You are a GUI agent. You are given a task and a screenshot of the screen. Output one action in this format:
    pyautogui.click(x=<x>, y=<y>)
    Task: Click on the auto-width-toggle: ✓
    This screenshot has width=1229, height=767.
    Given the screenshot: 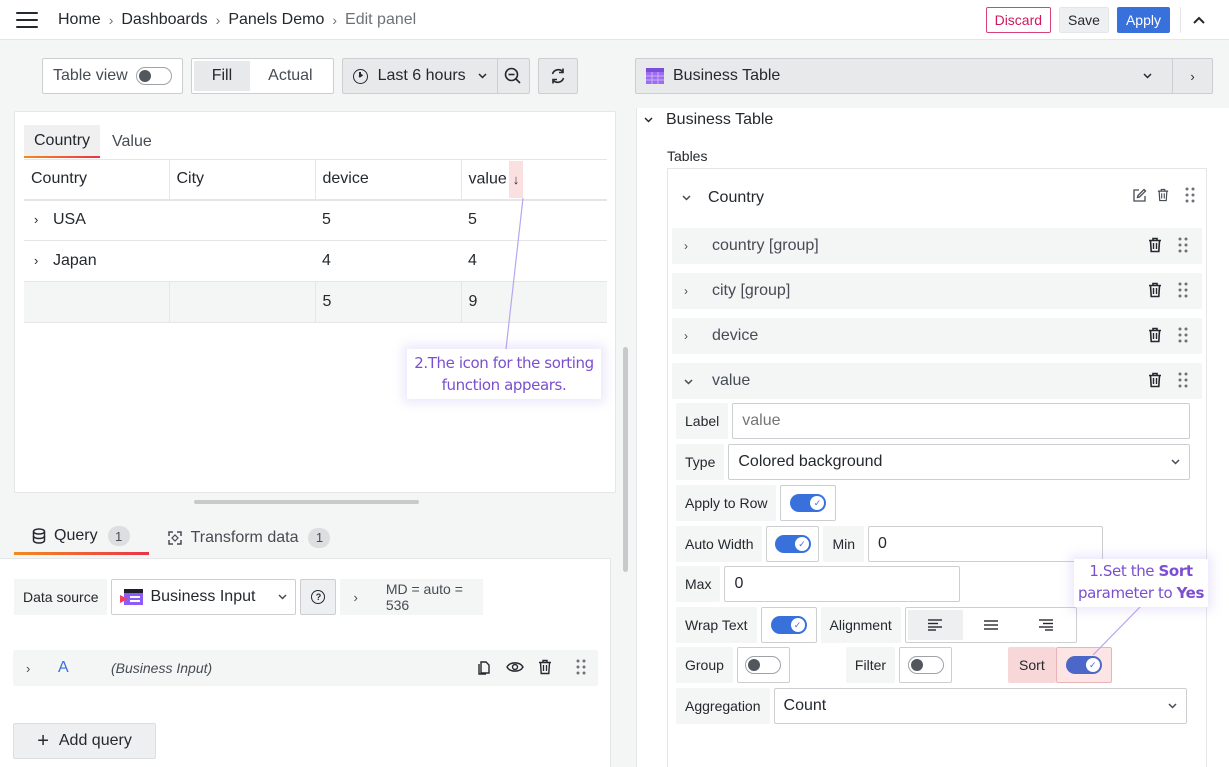 What is the action you would take?
    pyautogui.click(x=793, y=544)
    